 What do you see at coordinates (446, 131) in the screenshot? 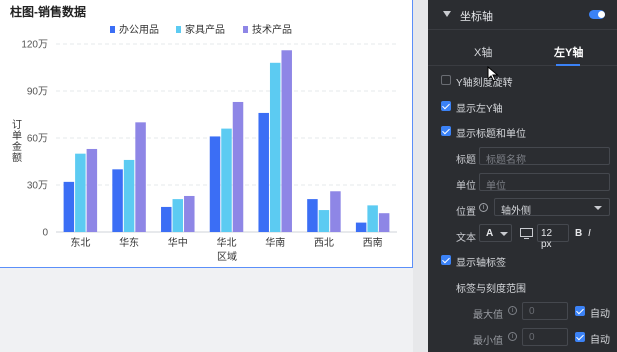
I see `show-title-unit-checkbox` at bounding box center [446, 131].